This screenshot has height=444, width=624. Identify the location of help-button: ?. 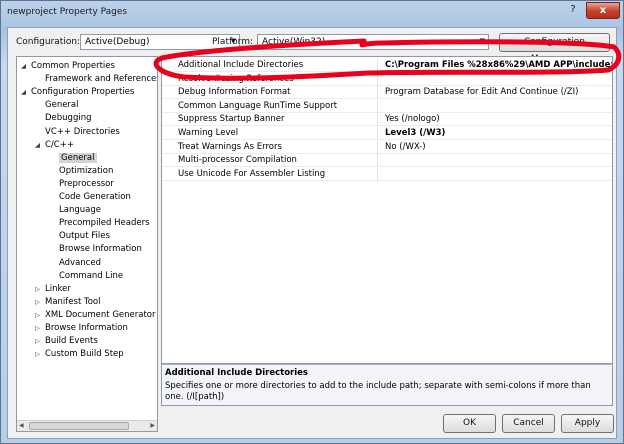
(573, 10).